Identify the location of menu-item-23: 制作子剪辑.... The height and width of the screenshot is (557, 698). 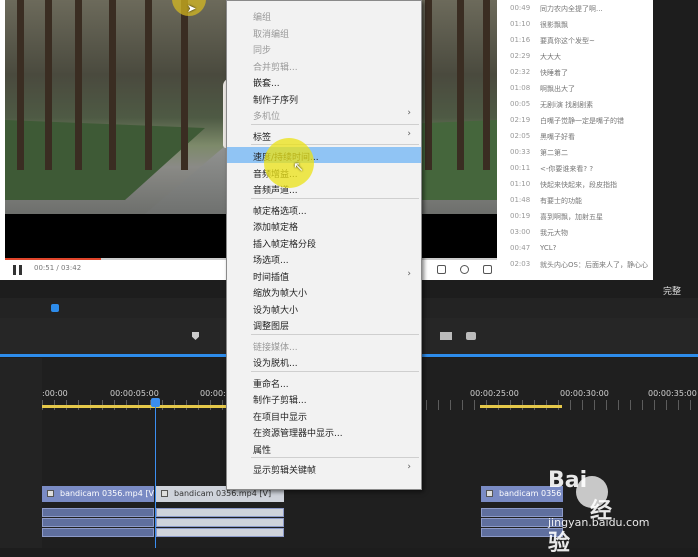
(324, 398).